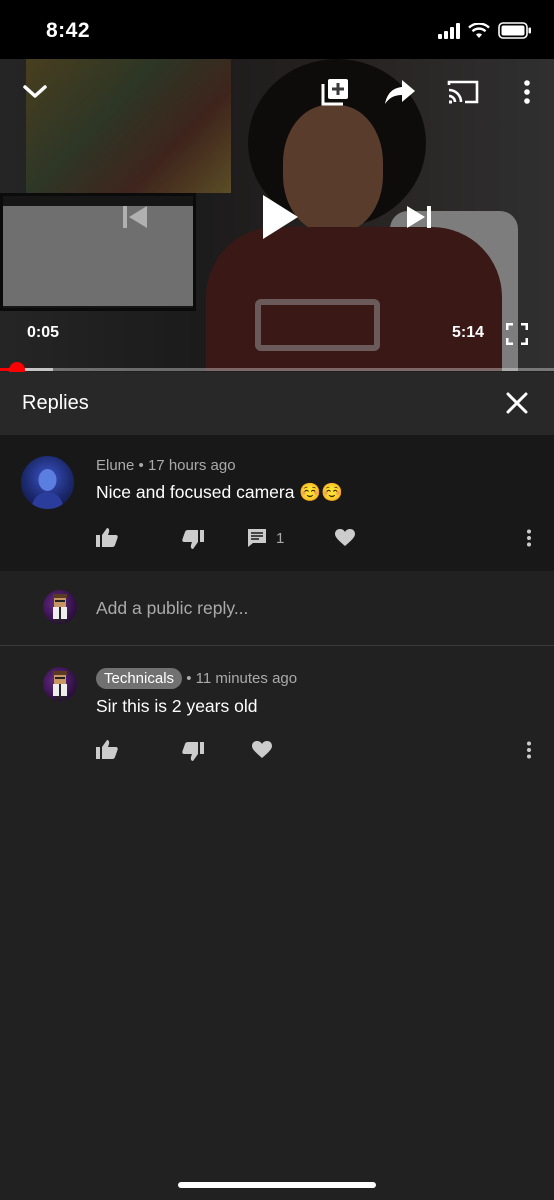  I want to click on reply-more-button, so click(529, 750).